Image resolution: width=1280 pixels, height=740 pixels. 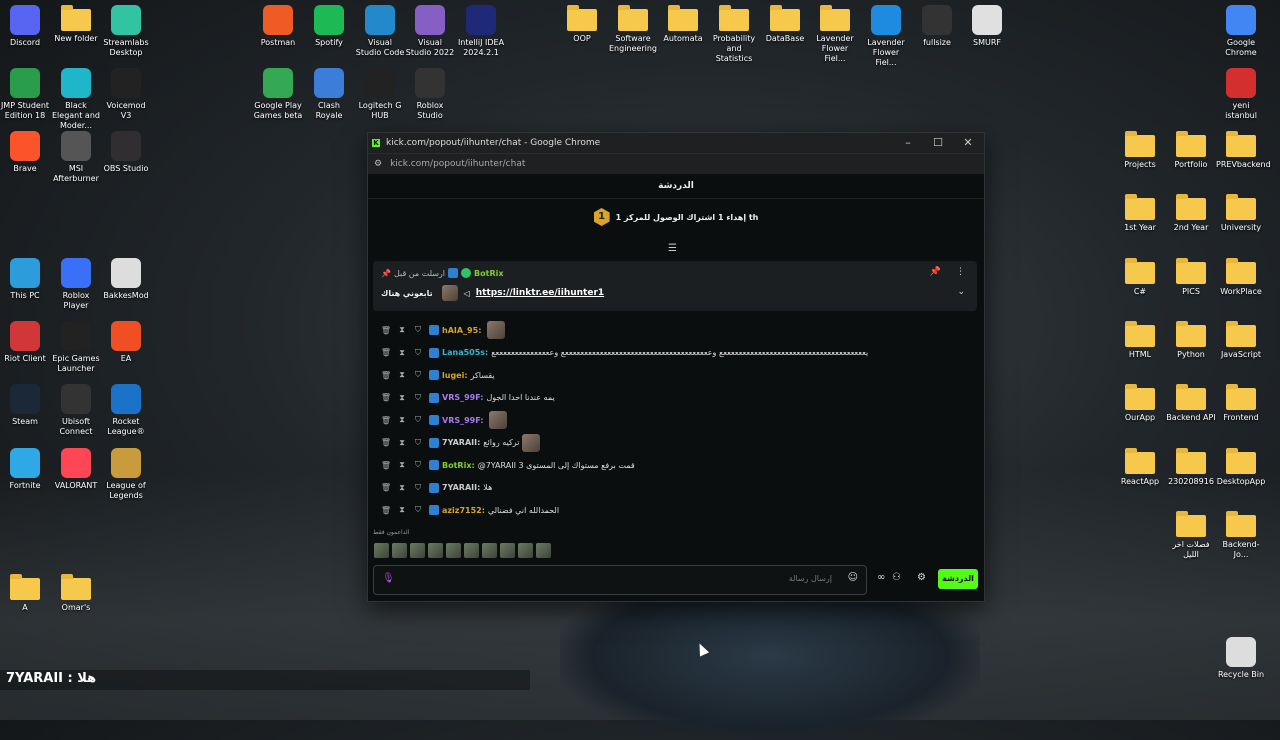 I want to click on chat-message: 🗑 ⧗ ⛉ 7YARAII: تركيه روائع, so click(x=676, y=443).